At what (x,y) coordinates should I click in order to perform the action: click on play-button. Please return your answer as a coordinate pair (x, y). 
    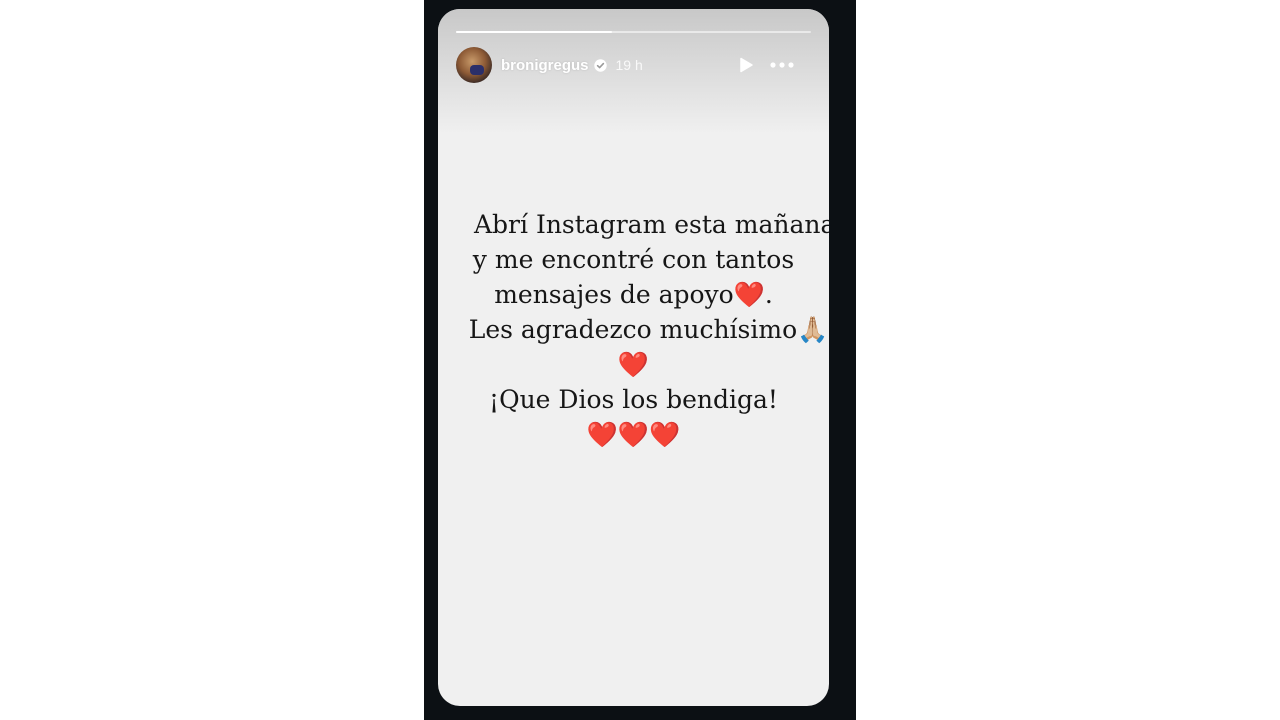
    Looking at the image, I should click on (746, 65).